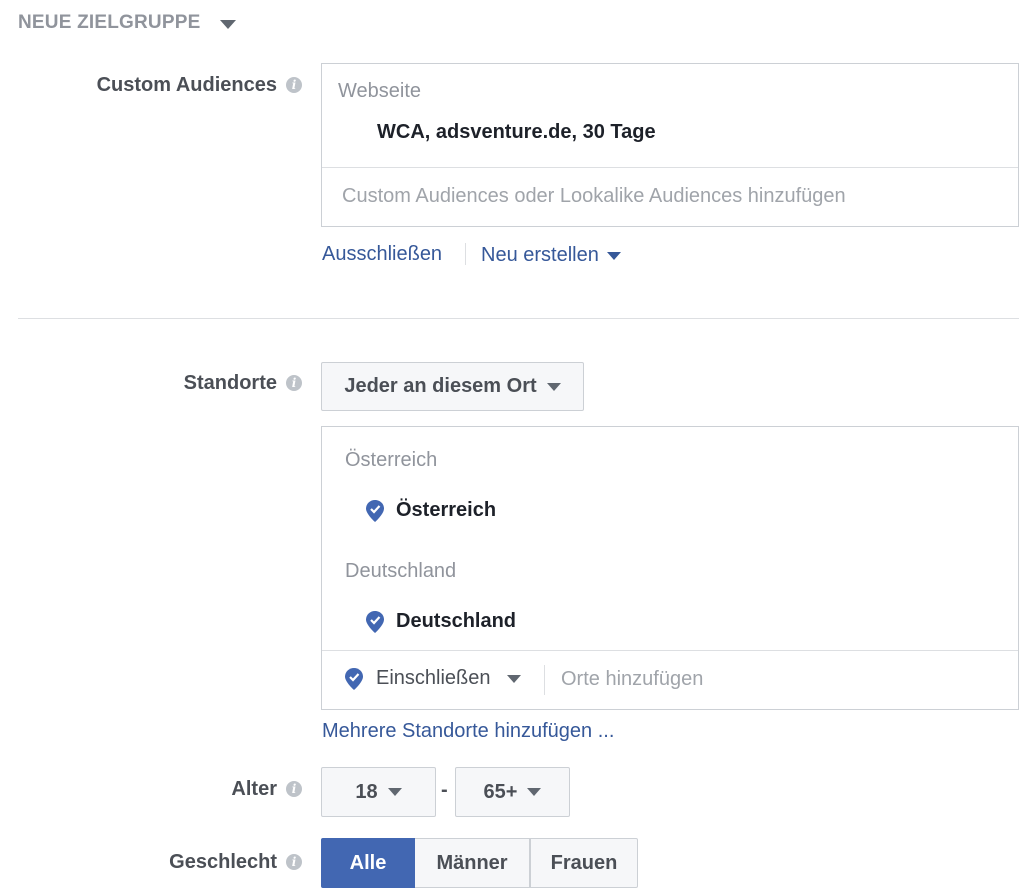  I want to click on age-min-value: 18, so click(366, 791).